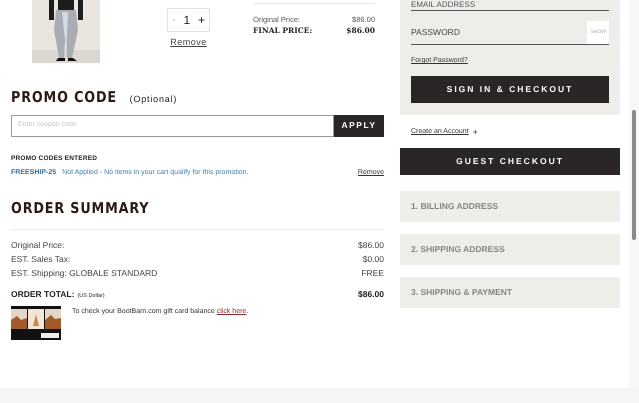 Image resolution: width=639 pixels, height=403 pixels. What do you see at coordinates (40, 259) in the screenshot?
I see `summary-label: EST. Sales Tax:` at bounding box center [40, 259].